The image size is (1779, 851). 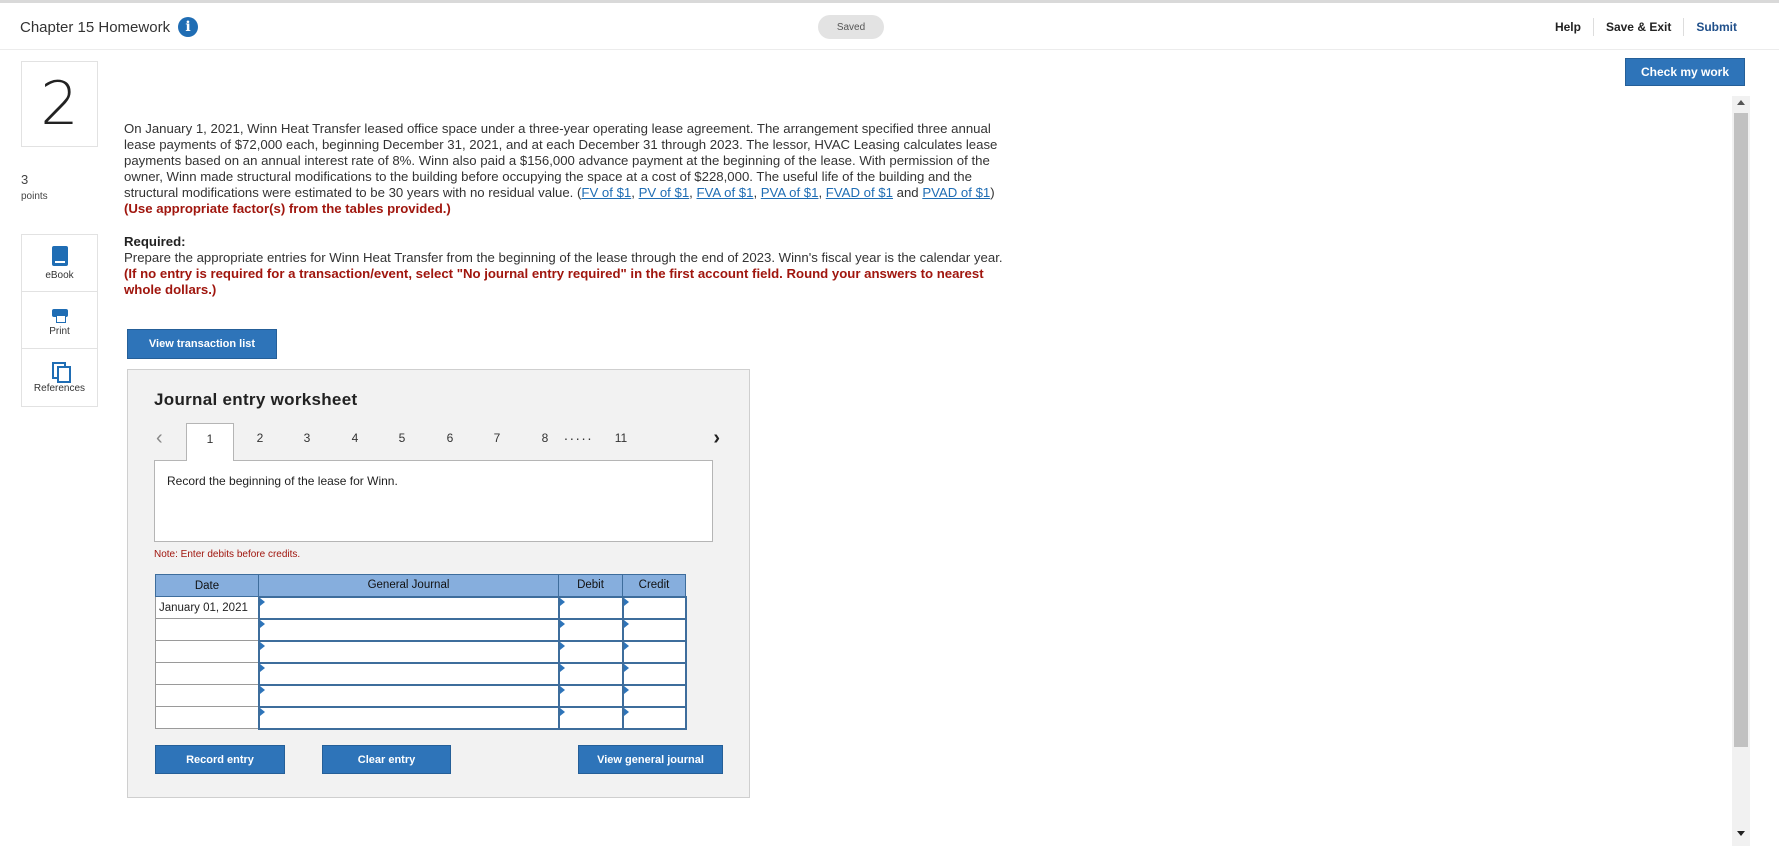 I want to click on ebook-label: eBook, so click(x=59, y=275).